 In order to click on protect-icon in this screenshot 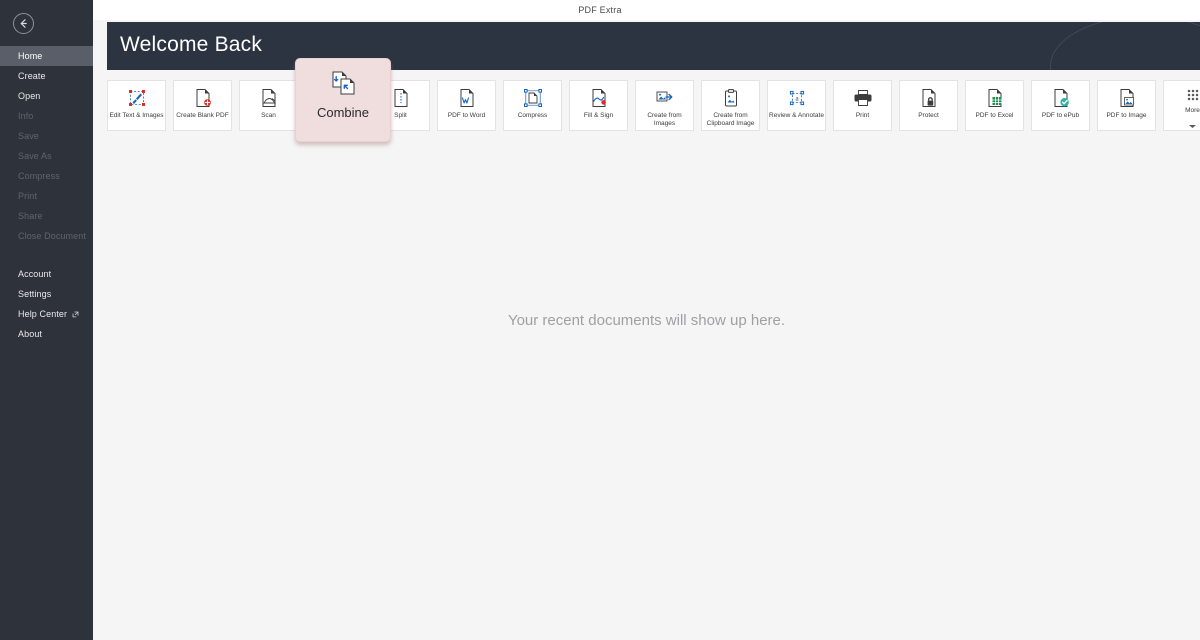, I will do `click(929, 98)`.